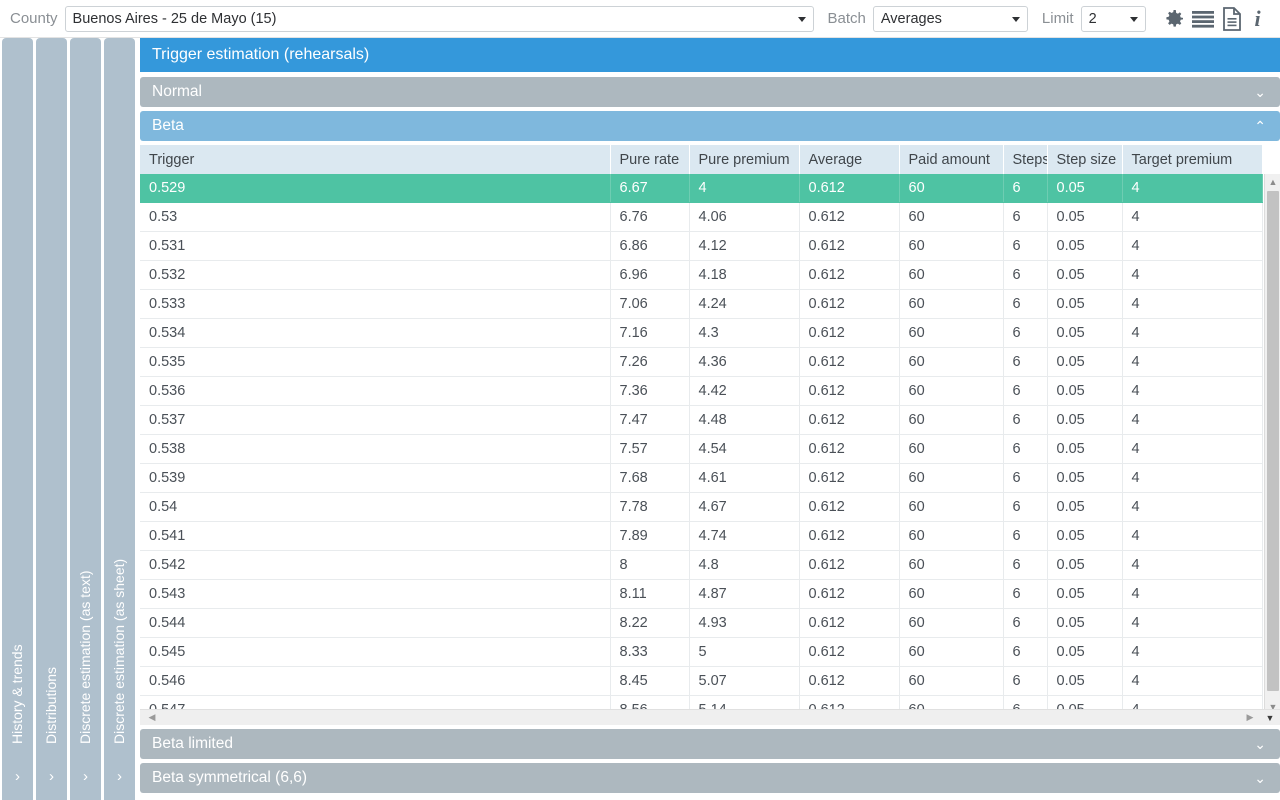  Describe the element at coordinates (85, 419) in the screenshot. I see `sidebar-item-discrete-estimation-as-text: Discrete estimation (as text) ›` at that location.